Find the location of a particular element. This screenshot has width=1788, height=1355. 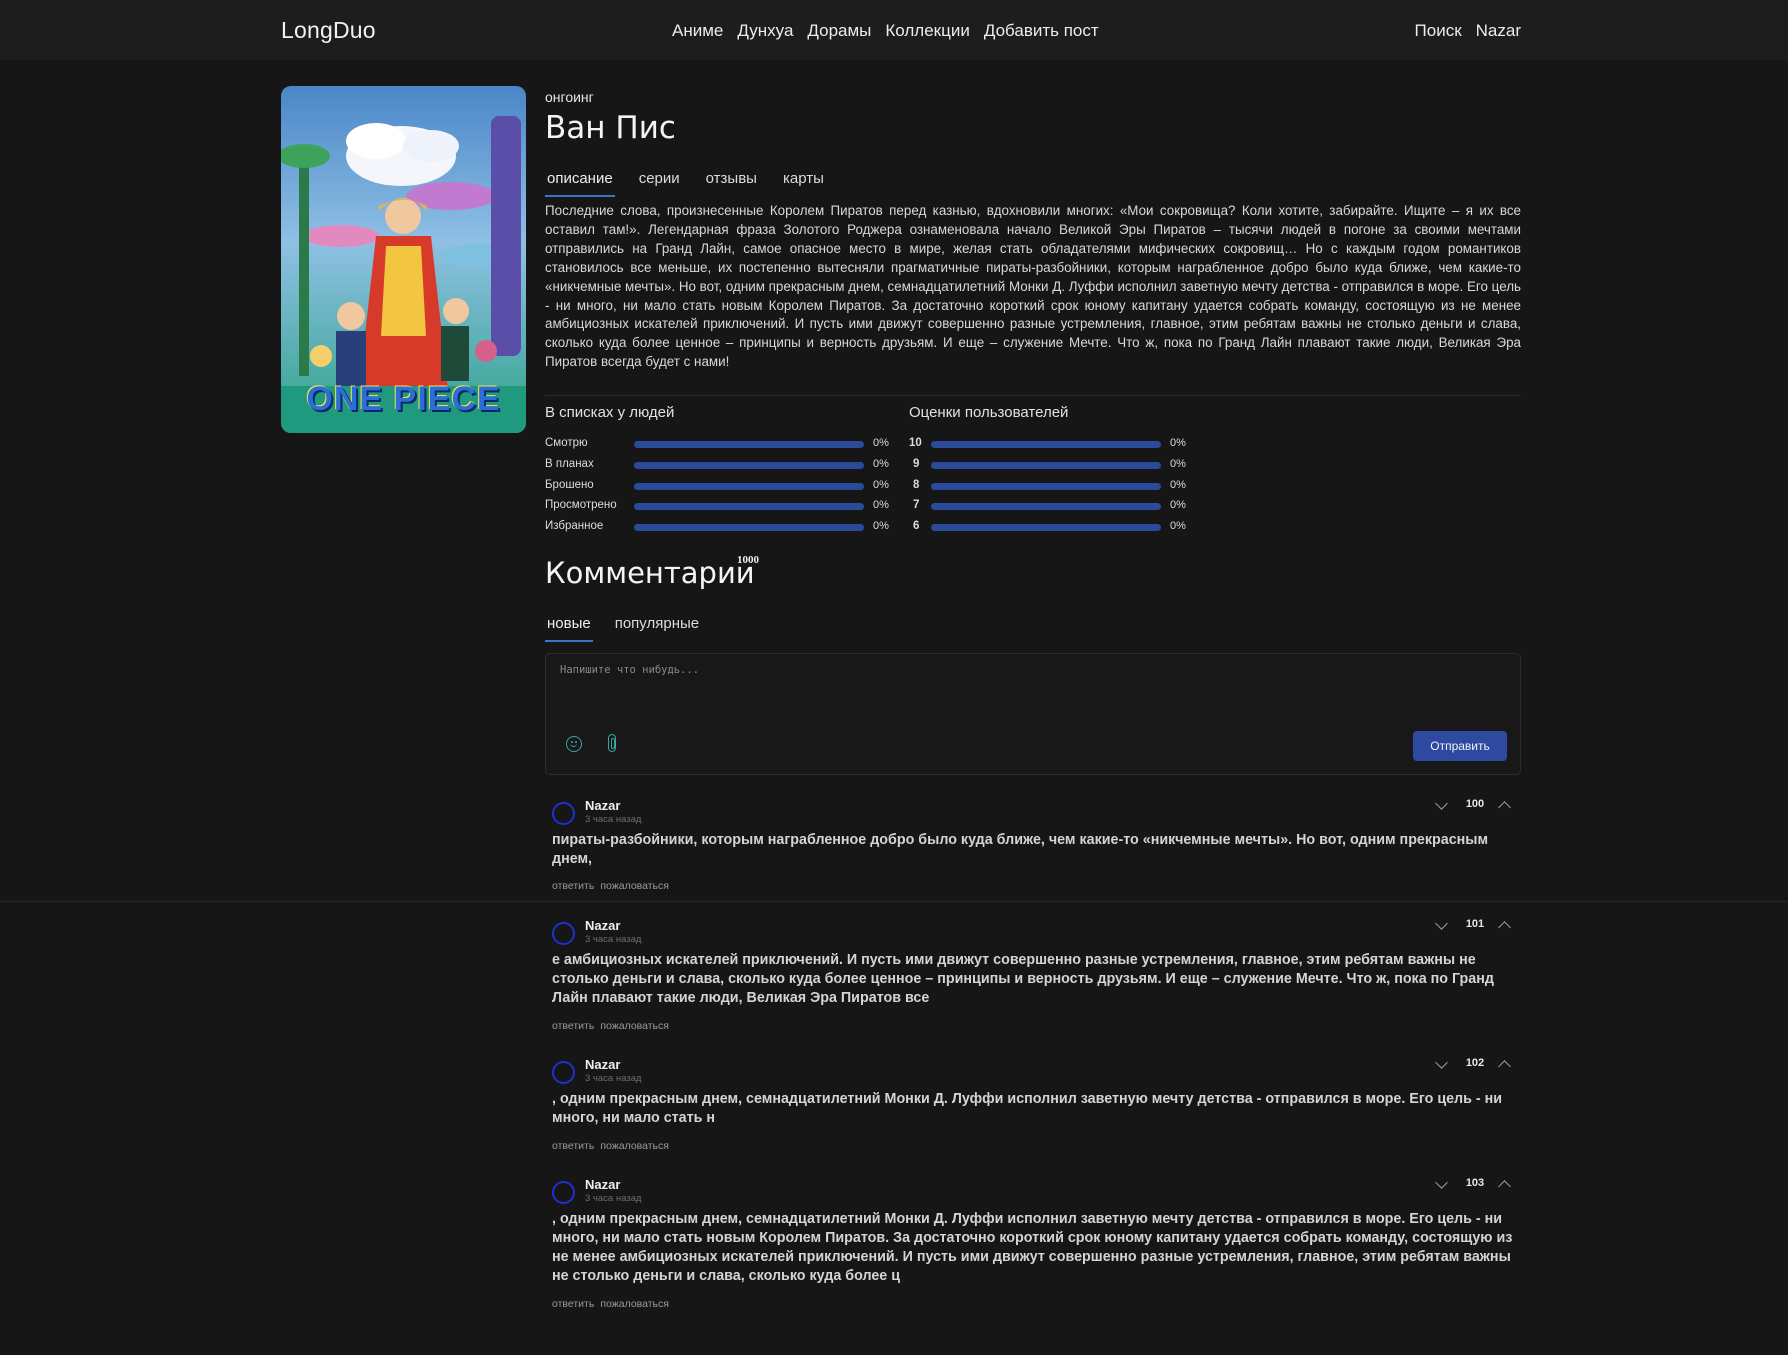

nav-link-add-post: Добавить пост is located at coordinates (1041, 31).